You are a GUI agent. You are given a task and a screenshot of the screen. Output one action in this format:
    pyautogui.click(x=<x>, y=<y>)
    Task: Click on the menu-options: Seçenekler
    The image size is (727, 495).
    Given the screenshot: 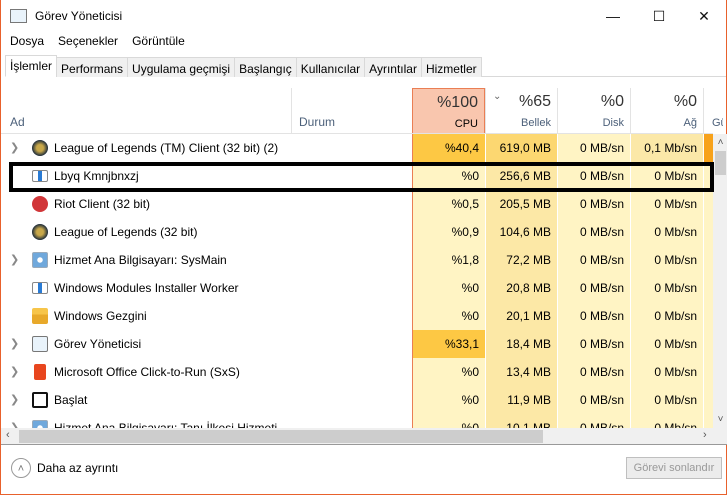 What is the action you would take?
    pyautogui.click(x=86, y=43)
    